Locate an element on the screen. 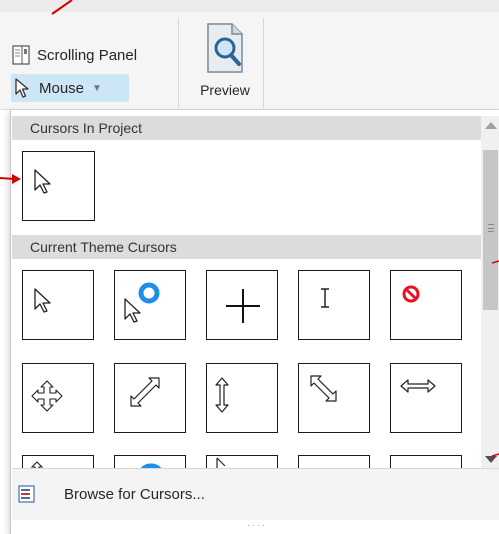  grip-icon is located at coordinates (491, 228).